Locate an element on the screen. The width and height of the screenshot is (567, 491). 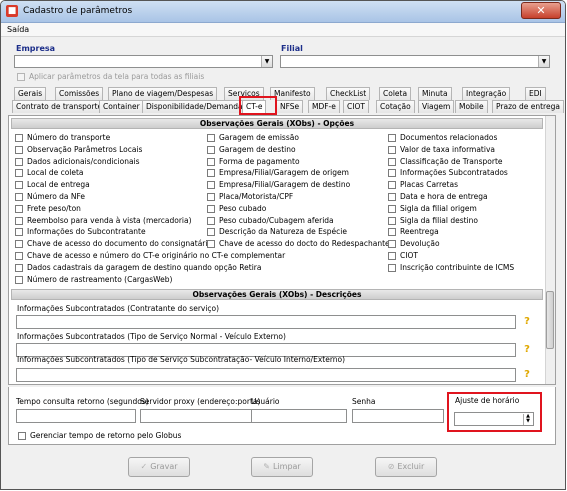
tab-viagem: Viagem is located at coordinates (436, 106).